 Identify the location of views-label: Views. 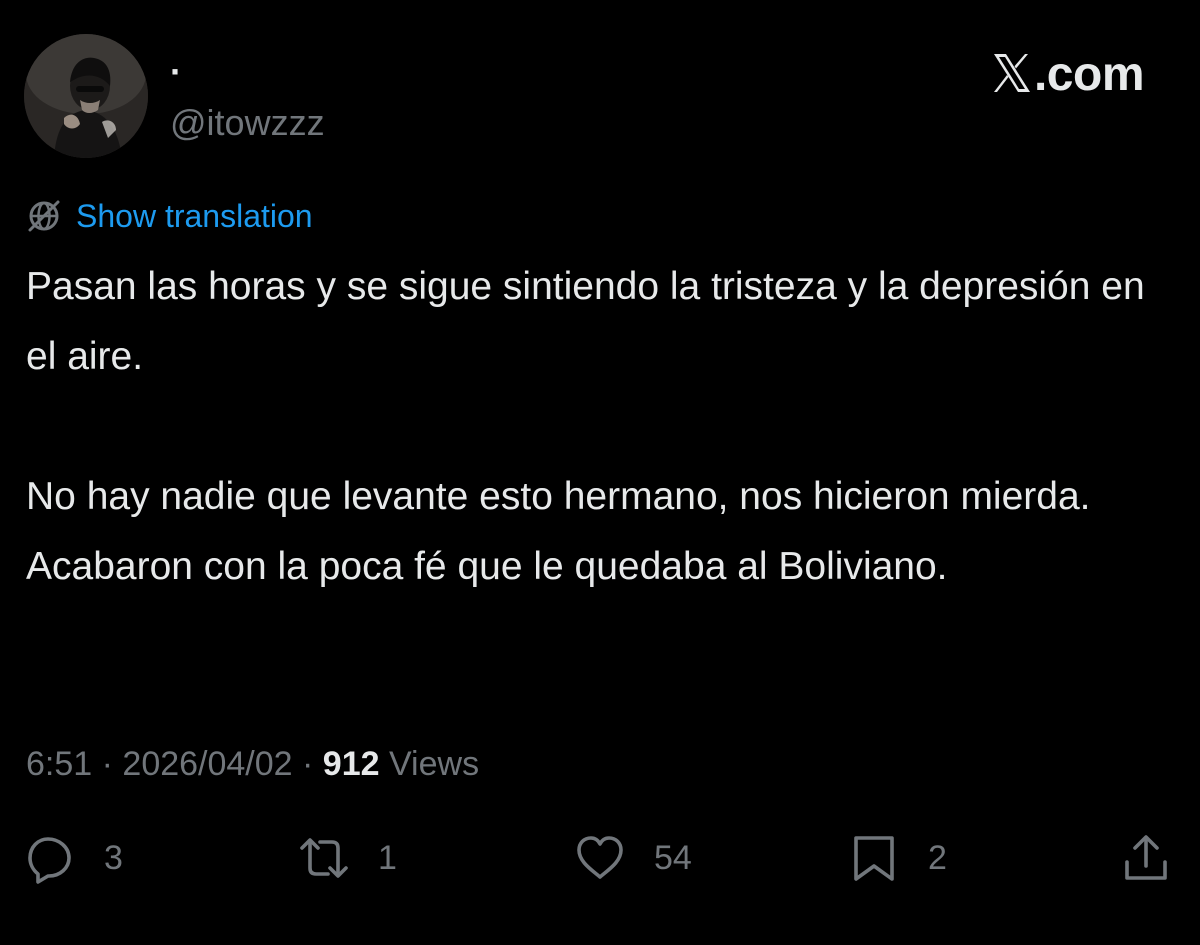
(434, 764).